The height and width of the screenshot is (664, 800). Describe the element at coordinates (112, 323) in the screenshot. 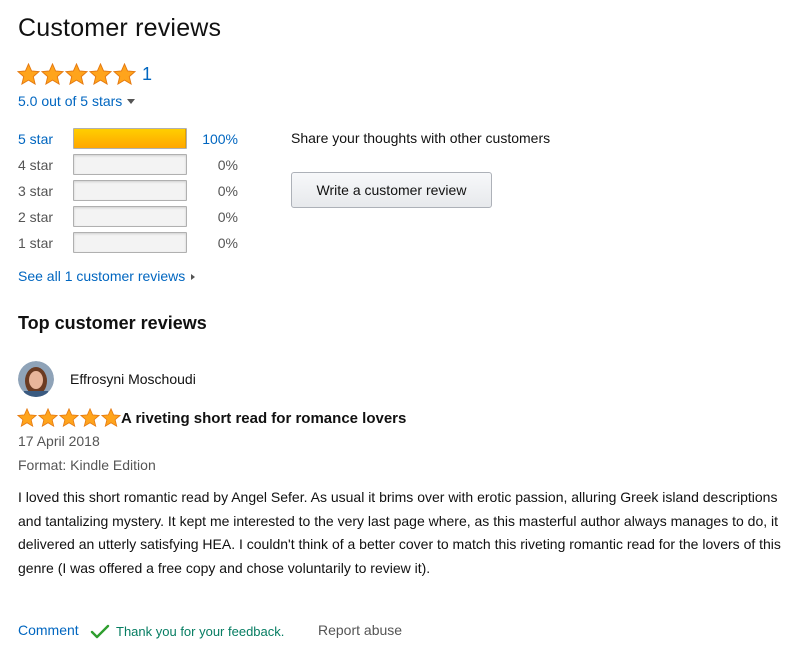

I see `top-reviews-heading: Top customer reviews` at that location.